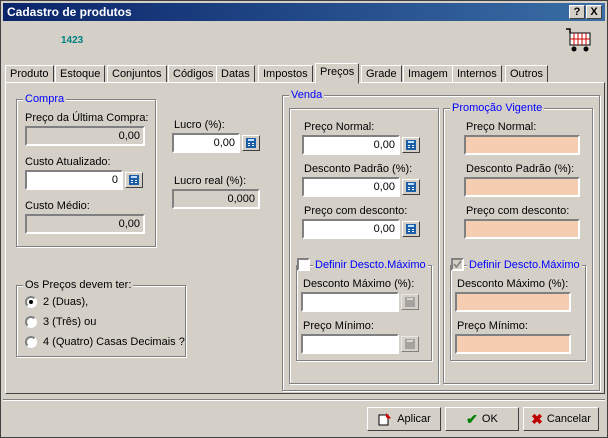 The image size is (608, 438). Describe the element at coordinates (356, 211) in the screenshot. I see `preco-desconto-label: Preço com desconto:` at that location.